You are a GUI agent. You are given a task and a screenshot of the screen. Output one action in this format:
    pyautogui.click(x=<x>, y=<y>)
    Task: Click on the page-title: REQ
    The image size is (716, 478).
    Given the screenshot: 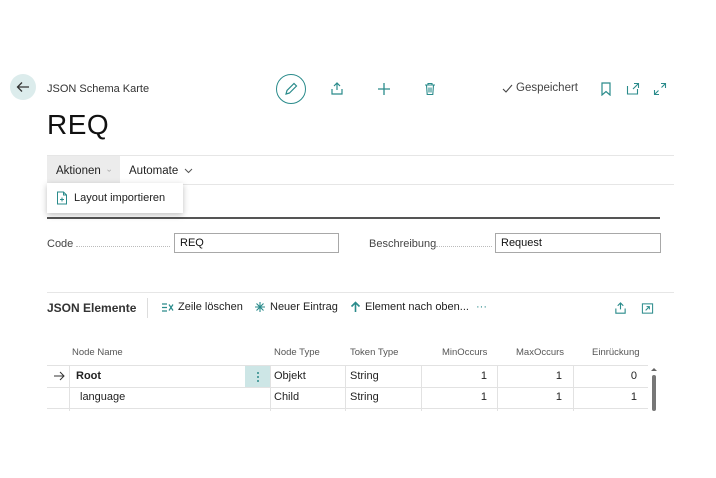 What is the action you would take?
    pyautogui.click(x=78, y=124)
    